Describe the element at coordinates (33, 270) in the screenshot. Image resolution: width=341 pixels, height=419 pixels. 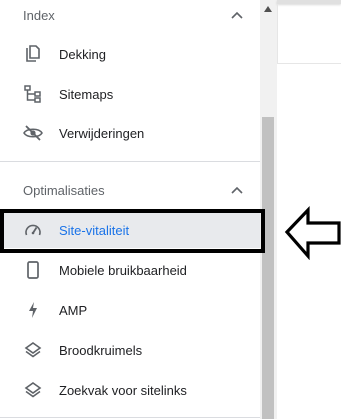
I see `smartphone-icon` at that location.